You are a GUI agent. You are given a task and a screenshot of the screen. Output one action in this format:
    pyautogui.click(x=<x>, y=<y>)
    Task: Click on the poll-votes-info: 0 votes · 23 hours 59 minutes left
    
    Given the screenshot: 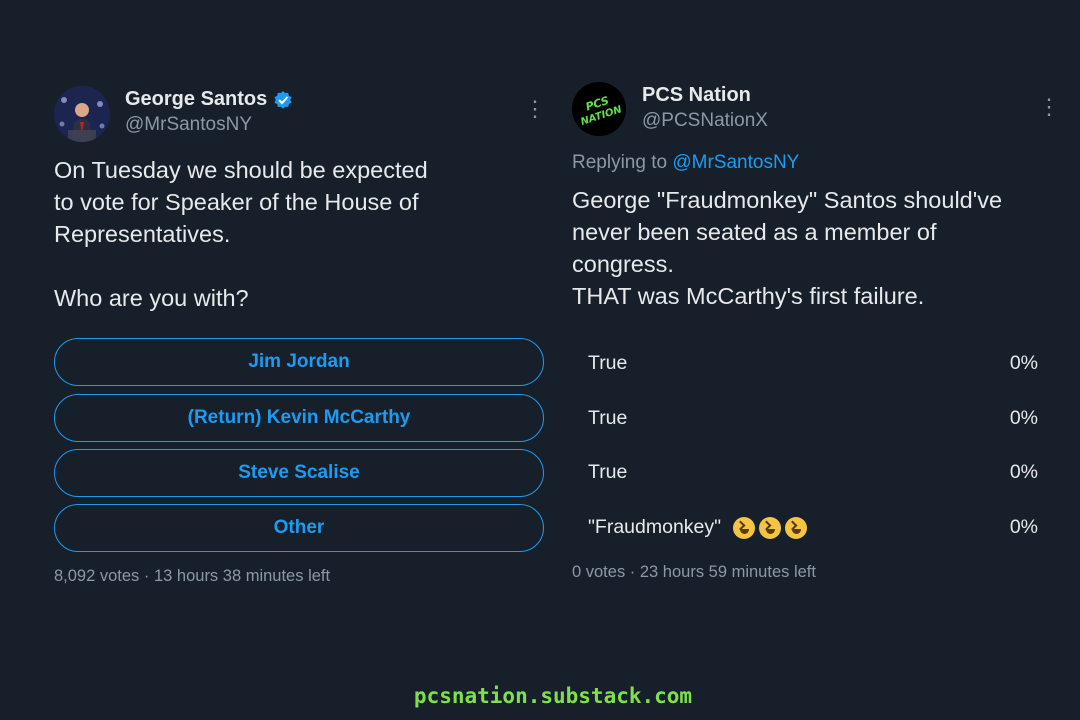 What is the action you would take?
    pyautogui.click(x=694, y=572)
    